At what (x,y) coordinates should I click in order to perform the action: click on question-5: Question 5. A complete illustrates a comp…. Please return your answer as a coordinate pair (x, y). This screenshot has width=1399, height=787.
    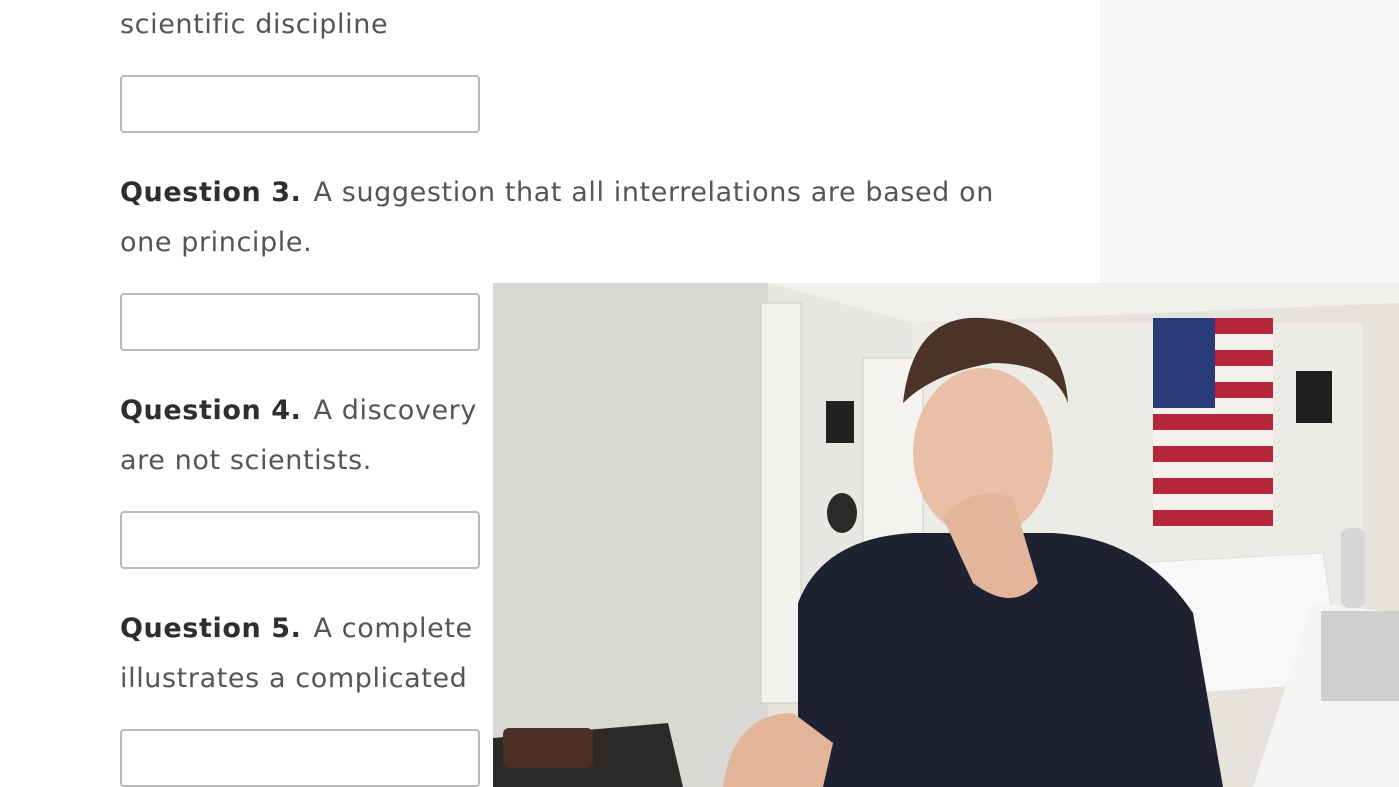
    Looking at the image, I should click on (296, 654).